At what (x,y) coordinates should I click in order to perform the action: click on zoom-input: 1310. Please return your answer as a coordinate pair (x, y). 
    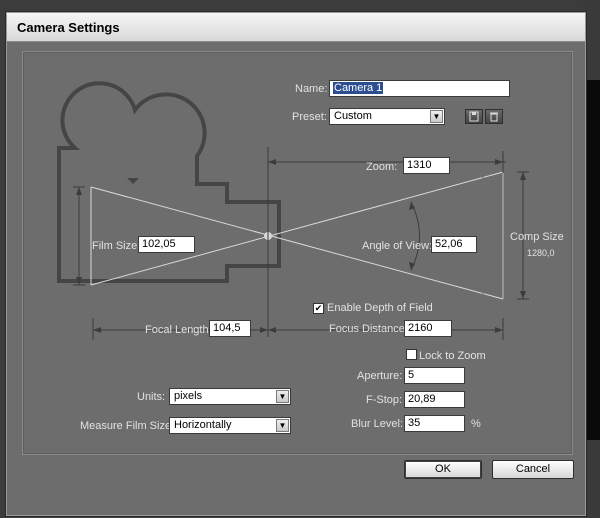
    Looking at the image, I should click on (426, 165).